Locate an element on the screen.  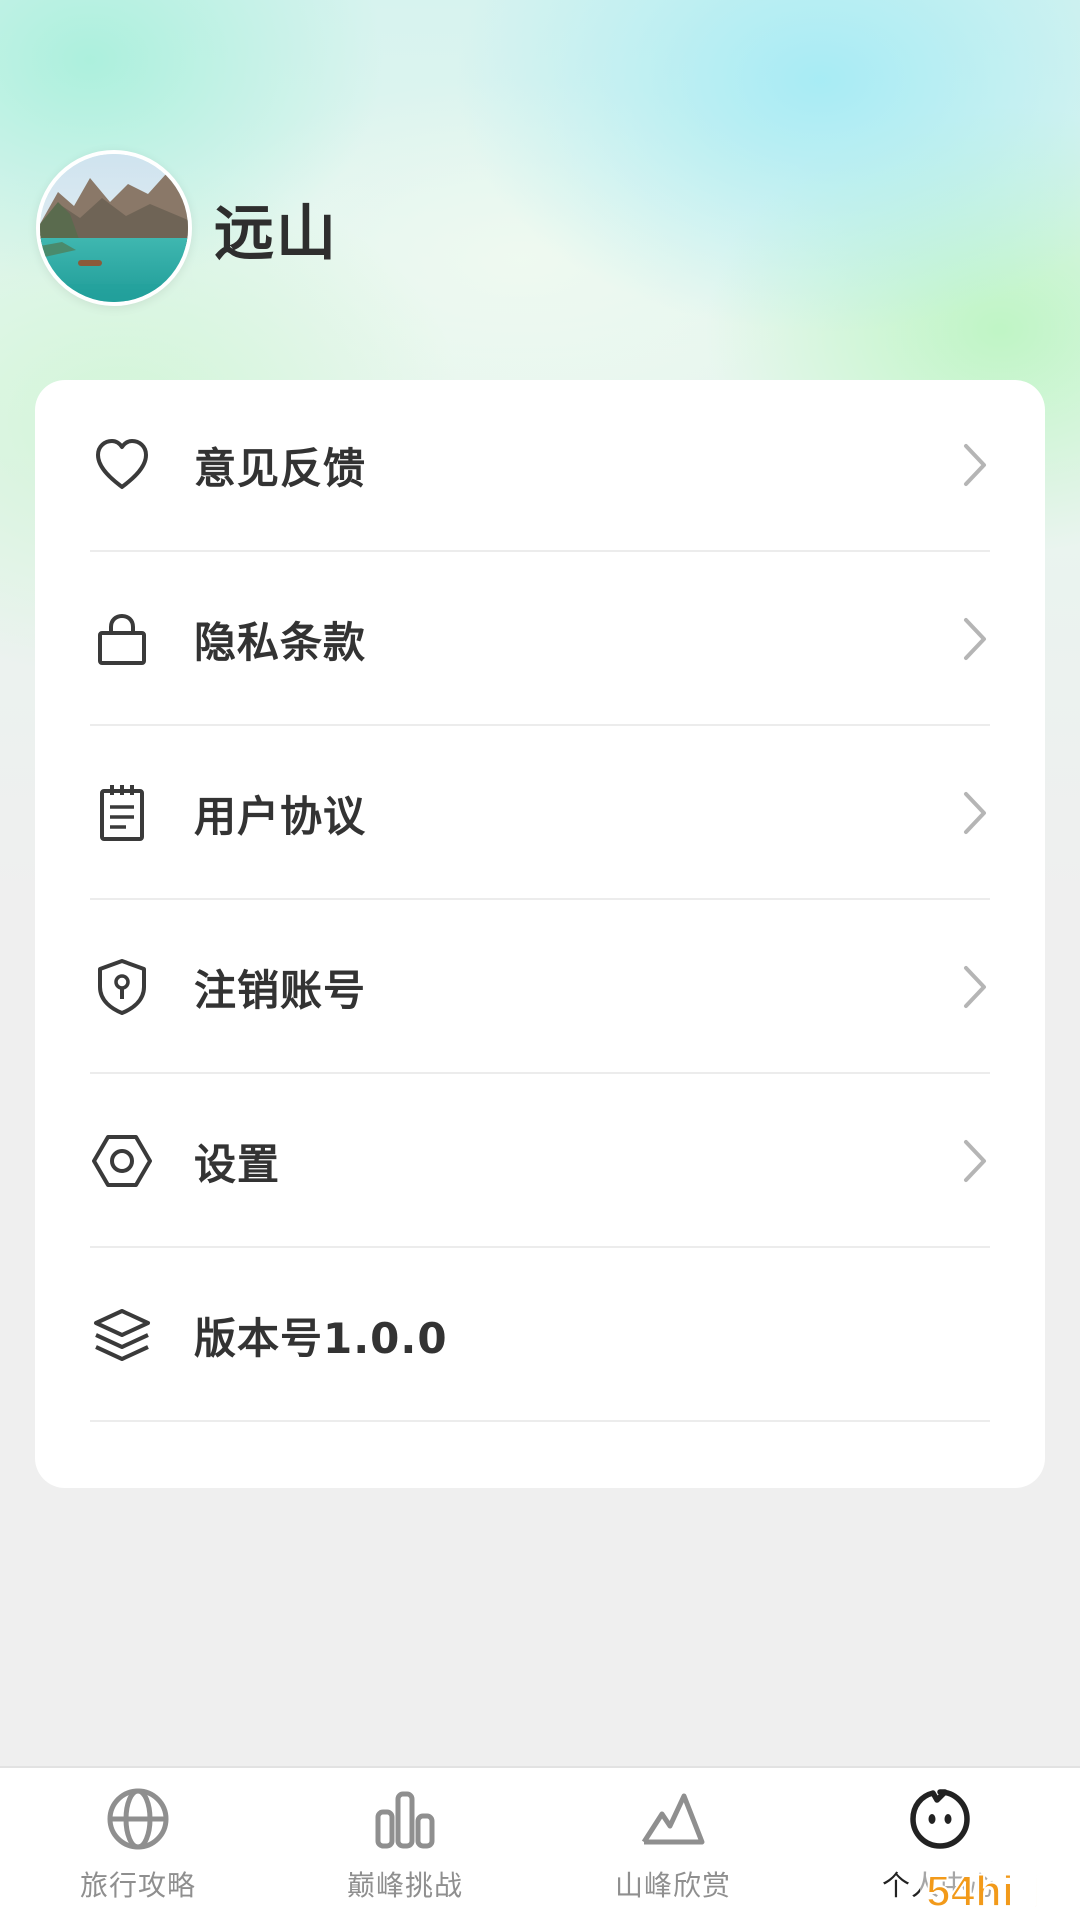
menu-item-label: 设置 is located at coordinates (237, 1164).